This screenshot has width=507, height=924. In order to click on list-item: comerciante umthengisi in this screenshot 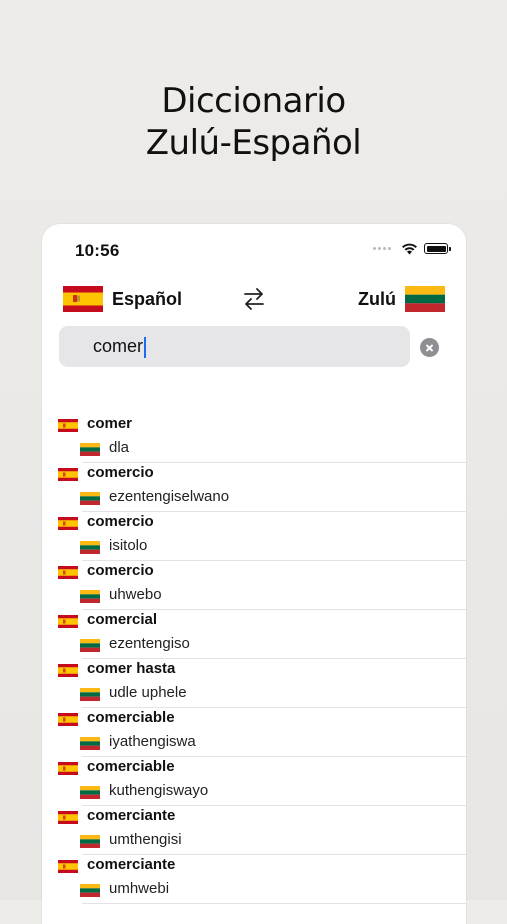, I will do `click(262, 830)`.